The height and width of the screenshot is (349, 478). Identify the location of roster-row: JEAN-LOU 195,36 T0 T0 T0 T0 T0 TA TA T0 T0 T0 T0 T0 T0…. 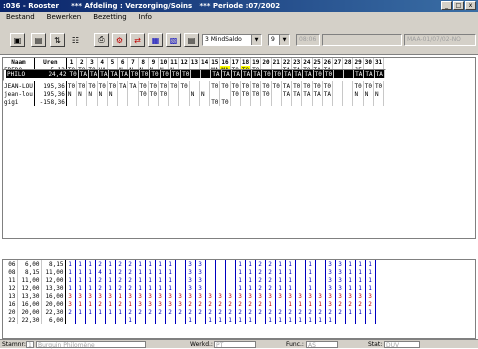
(194, 86).